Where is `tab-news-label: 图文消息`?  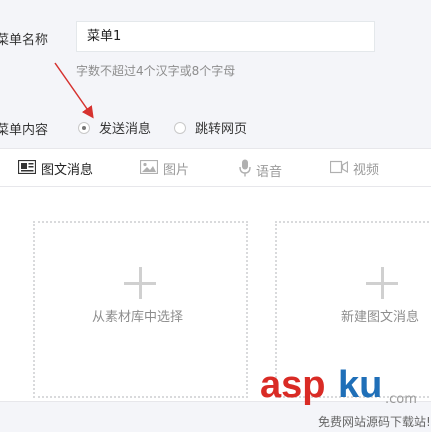
tab-news-label: 图文消息 is located at coordinates (67, 170).